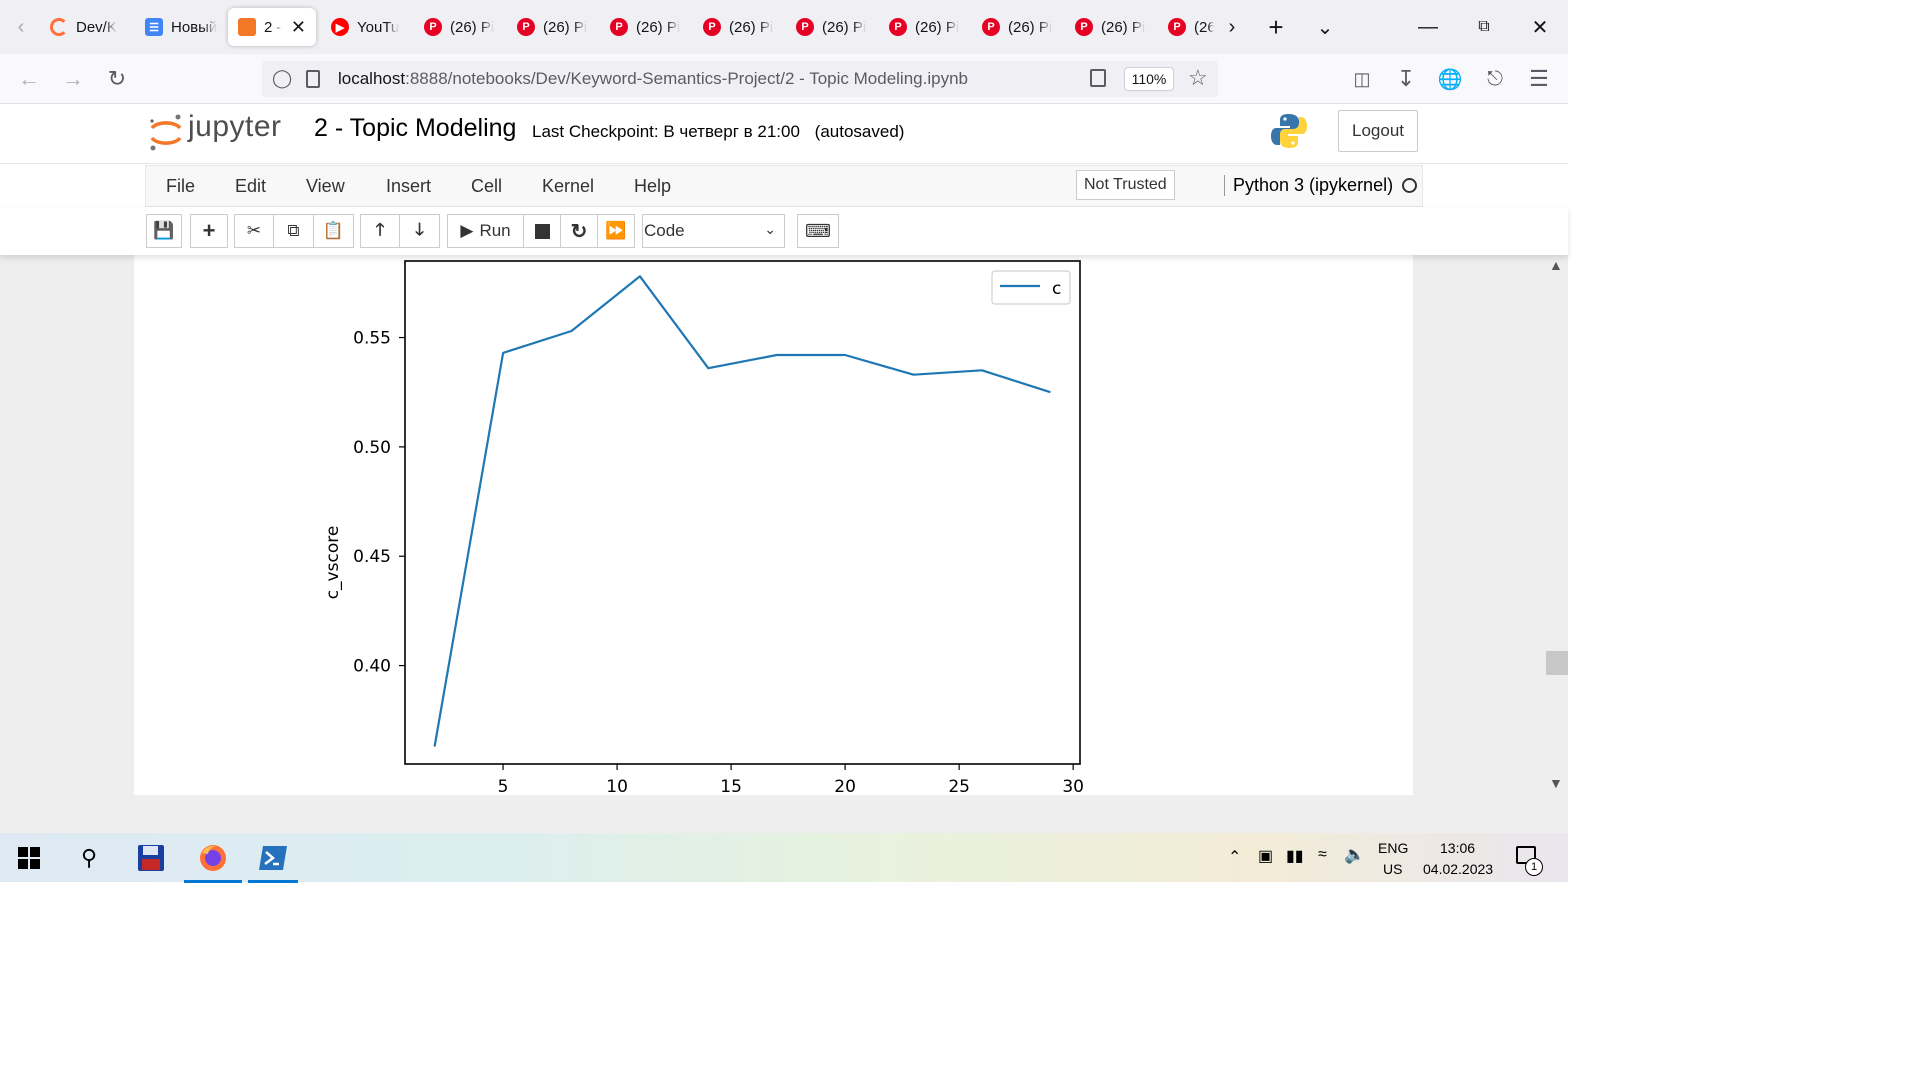 This screenshot has width=1920, height=1080. Describe the element at coordinates (73, 79) in the screenshot. I see `forward-icon: →` at that location.